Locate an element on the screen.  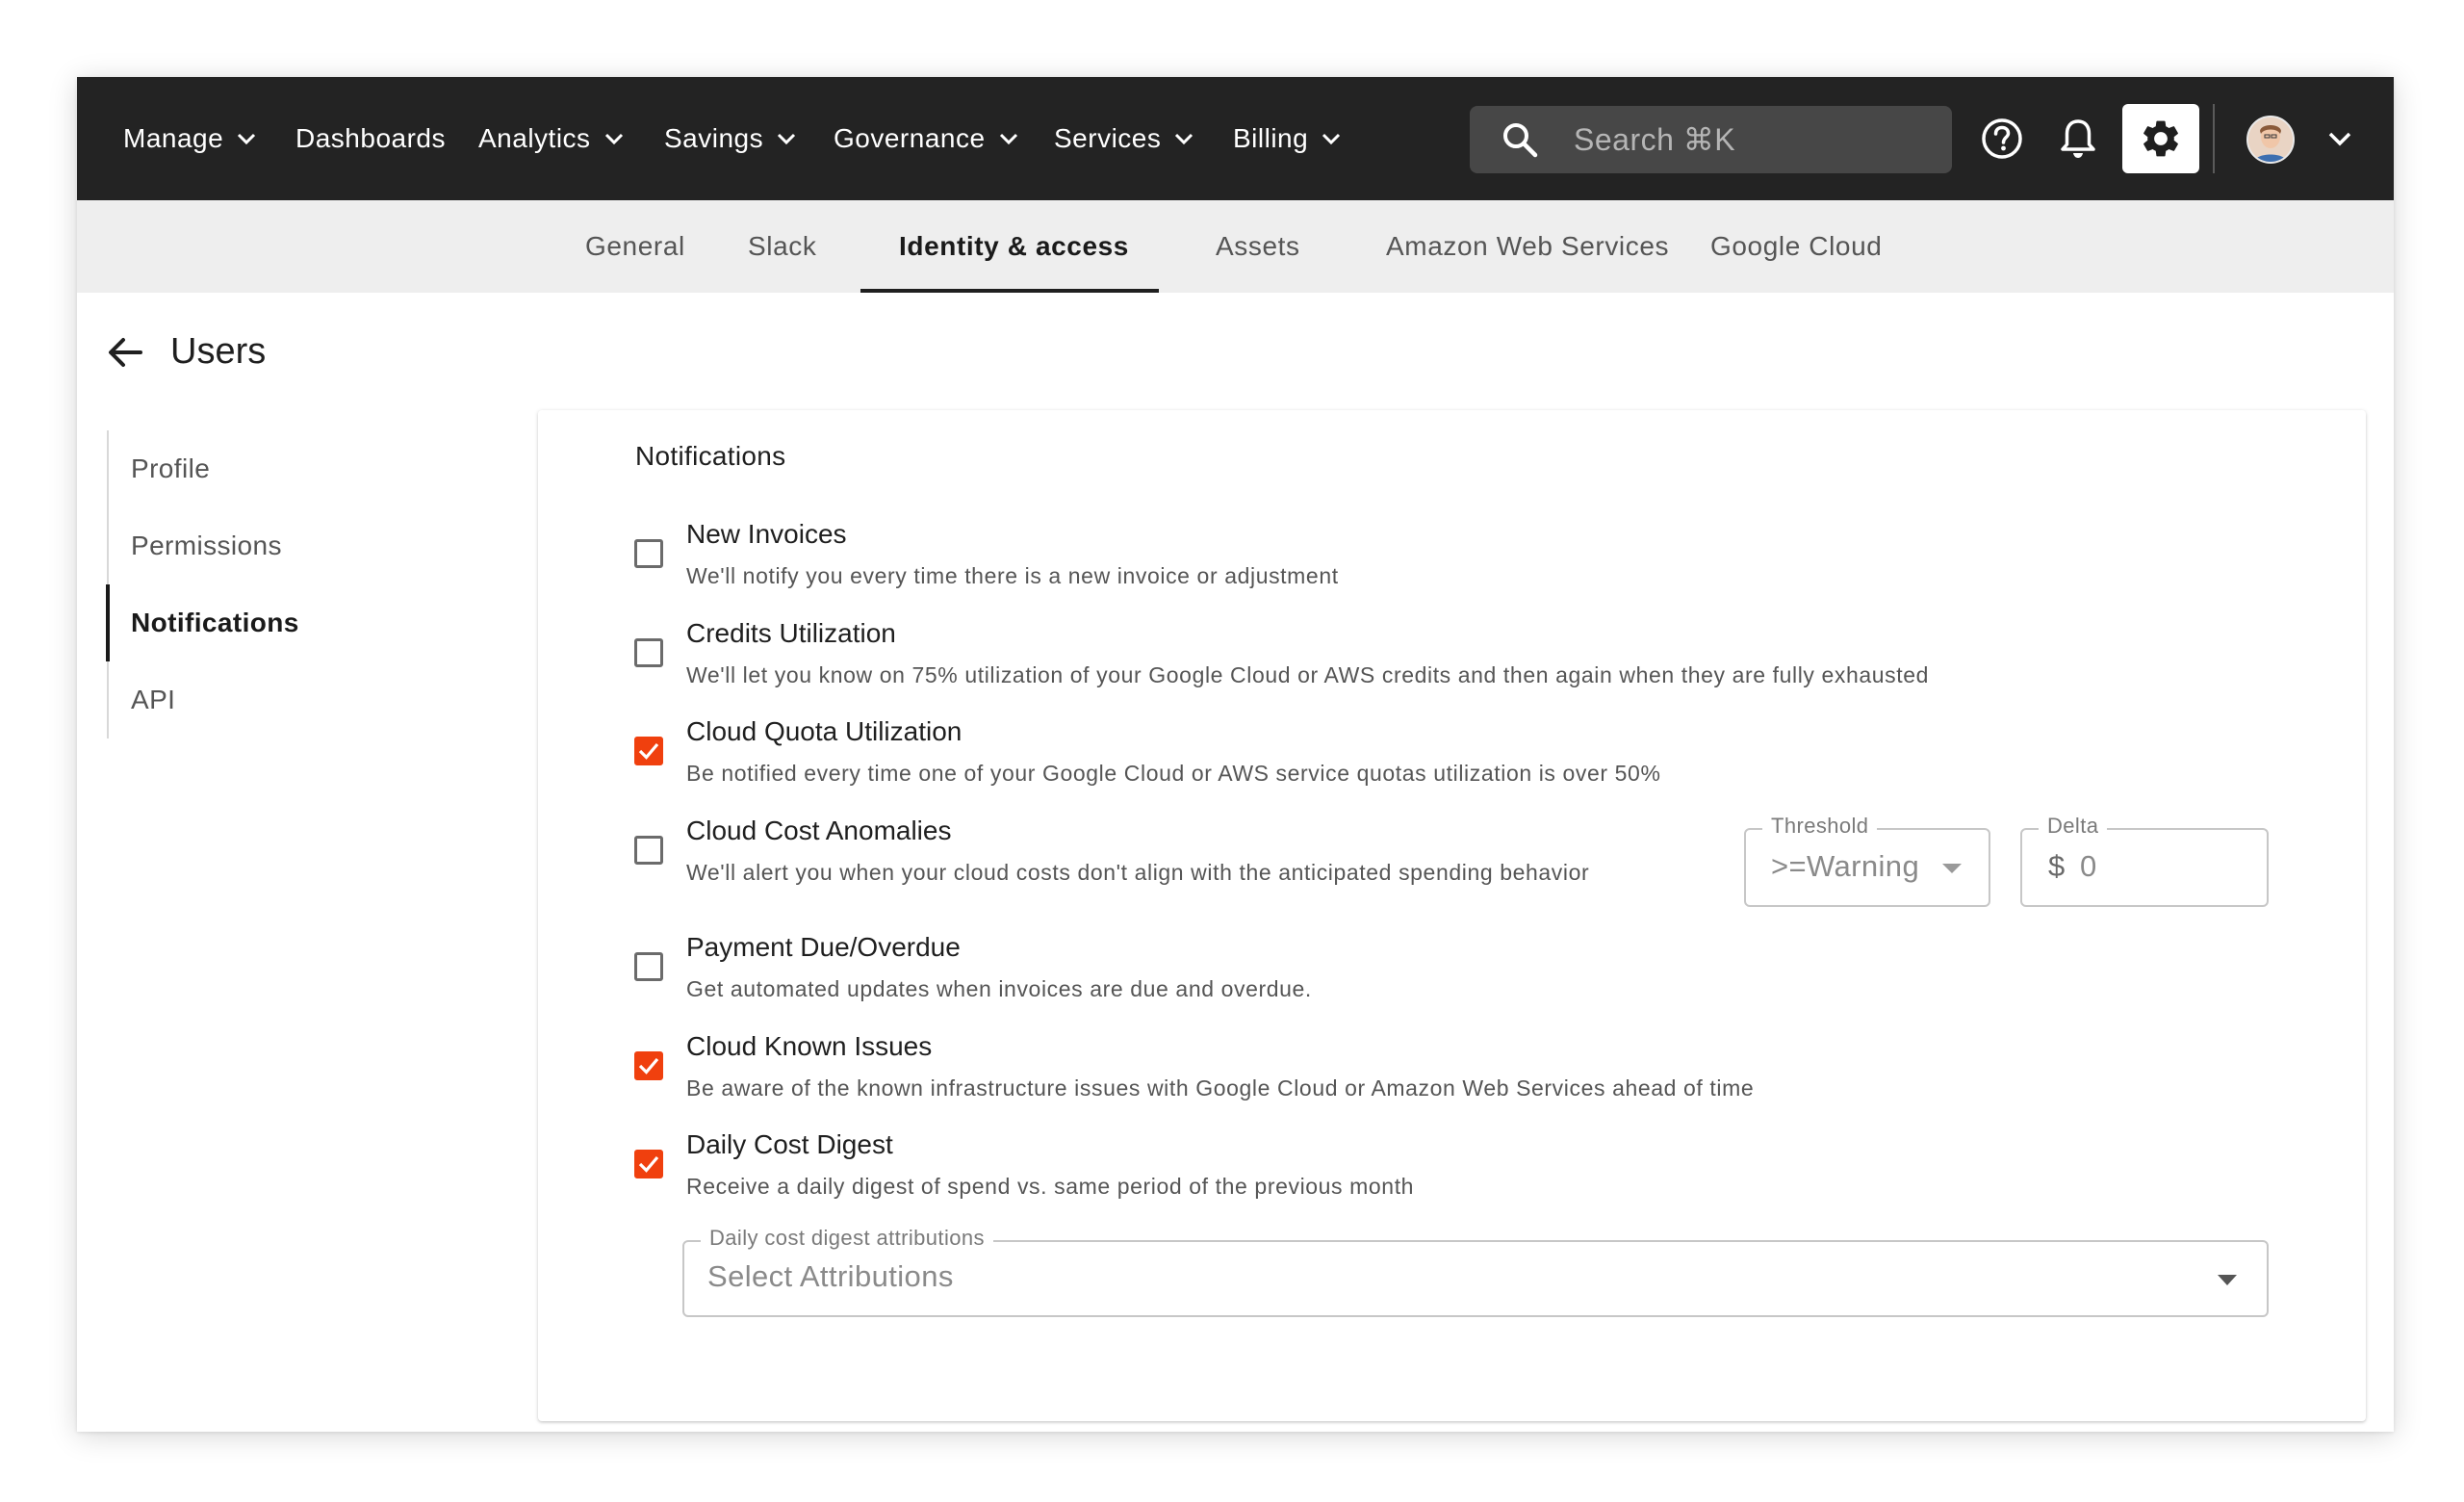
option-title: Daily Cost Digest is located at coordinates (789, 1144).